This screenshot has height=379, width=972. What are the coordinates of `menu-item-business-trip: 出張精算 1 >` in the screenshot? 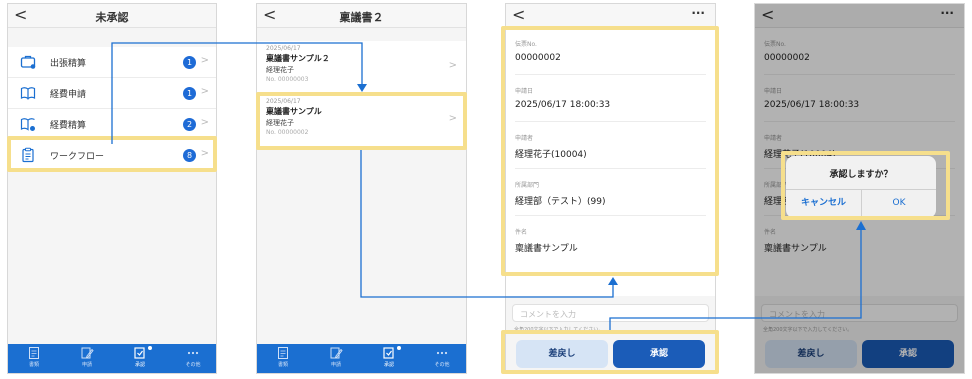 It's located at (112, 62).